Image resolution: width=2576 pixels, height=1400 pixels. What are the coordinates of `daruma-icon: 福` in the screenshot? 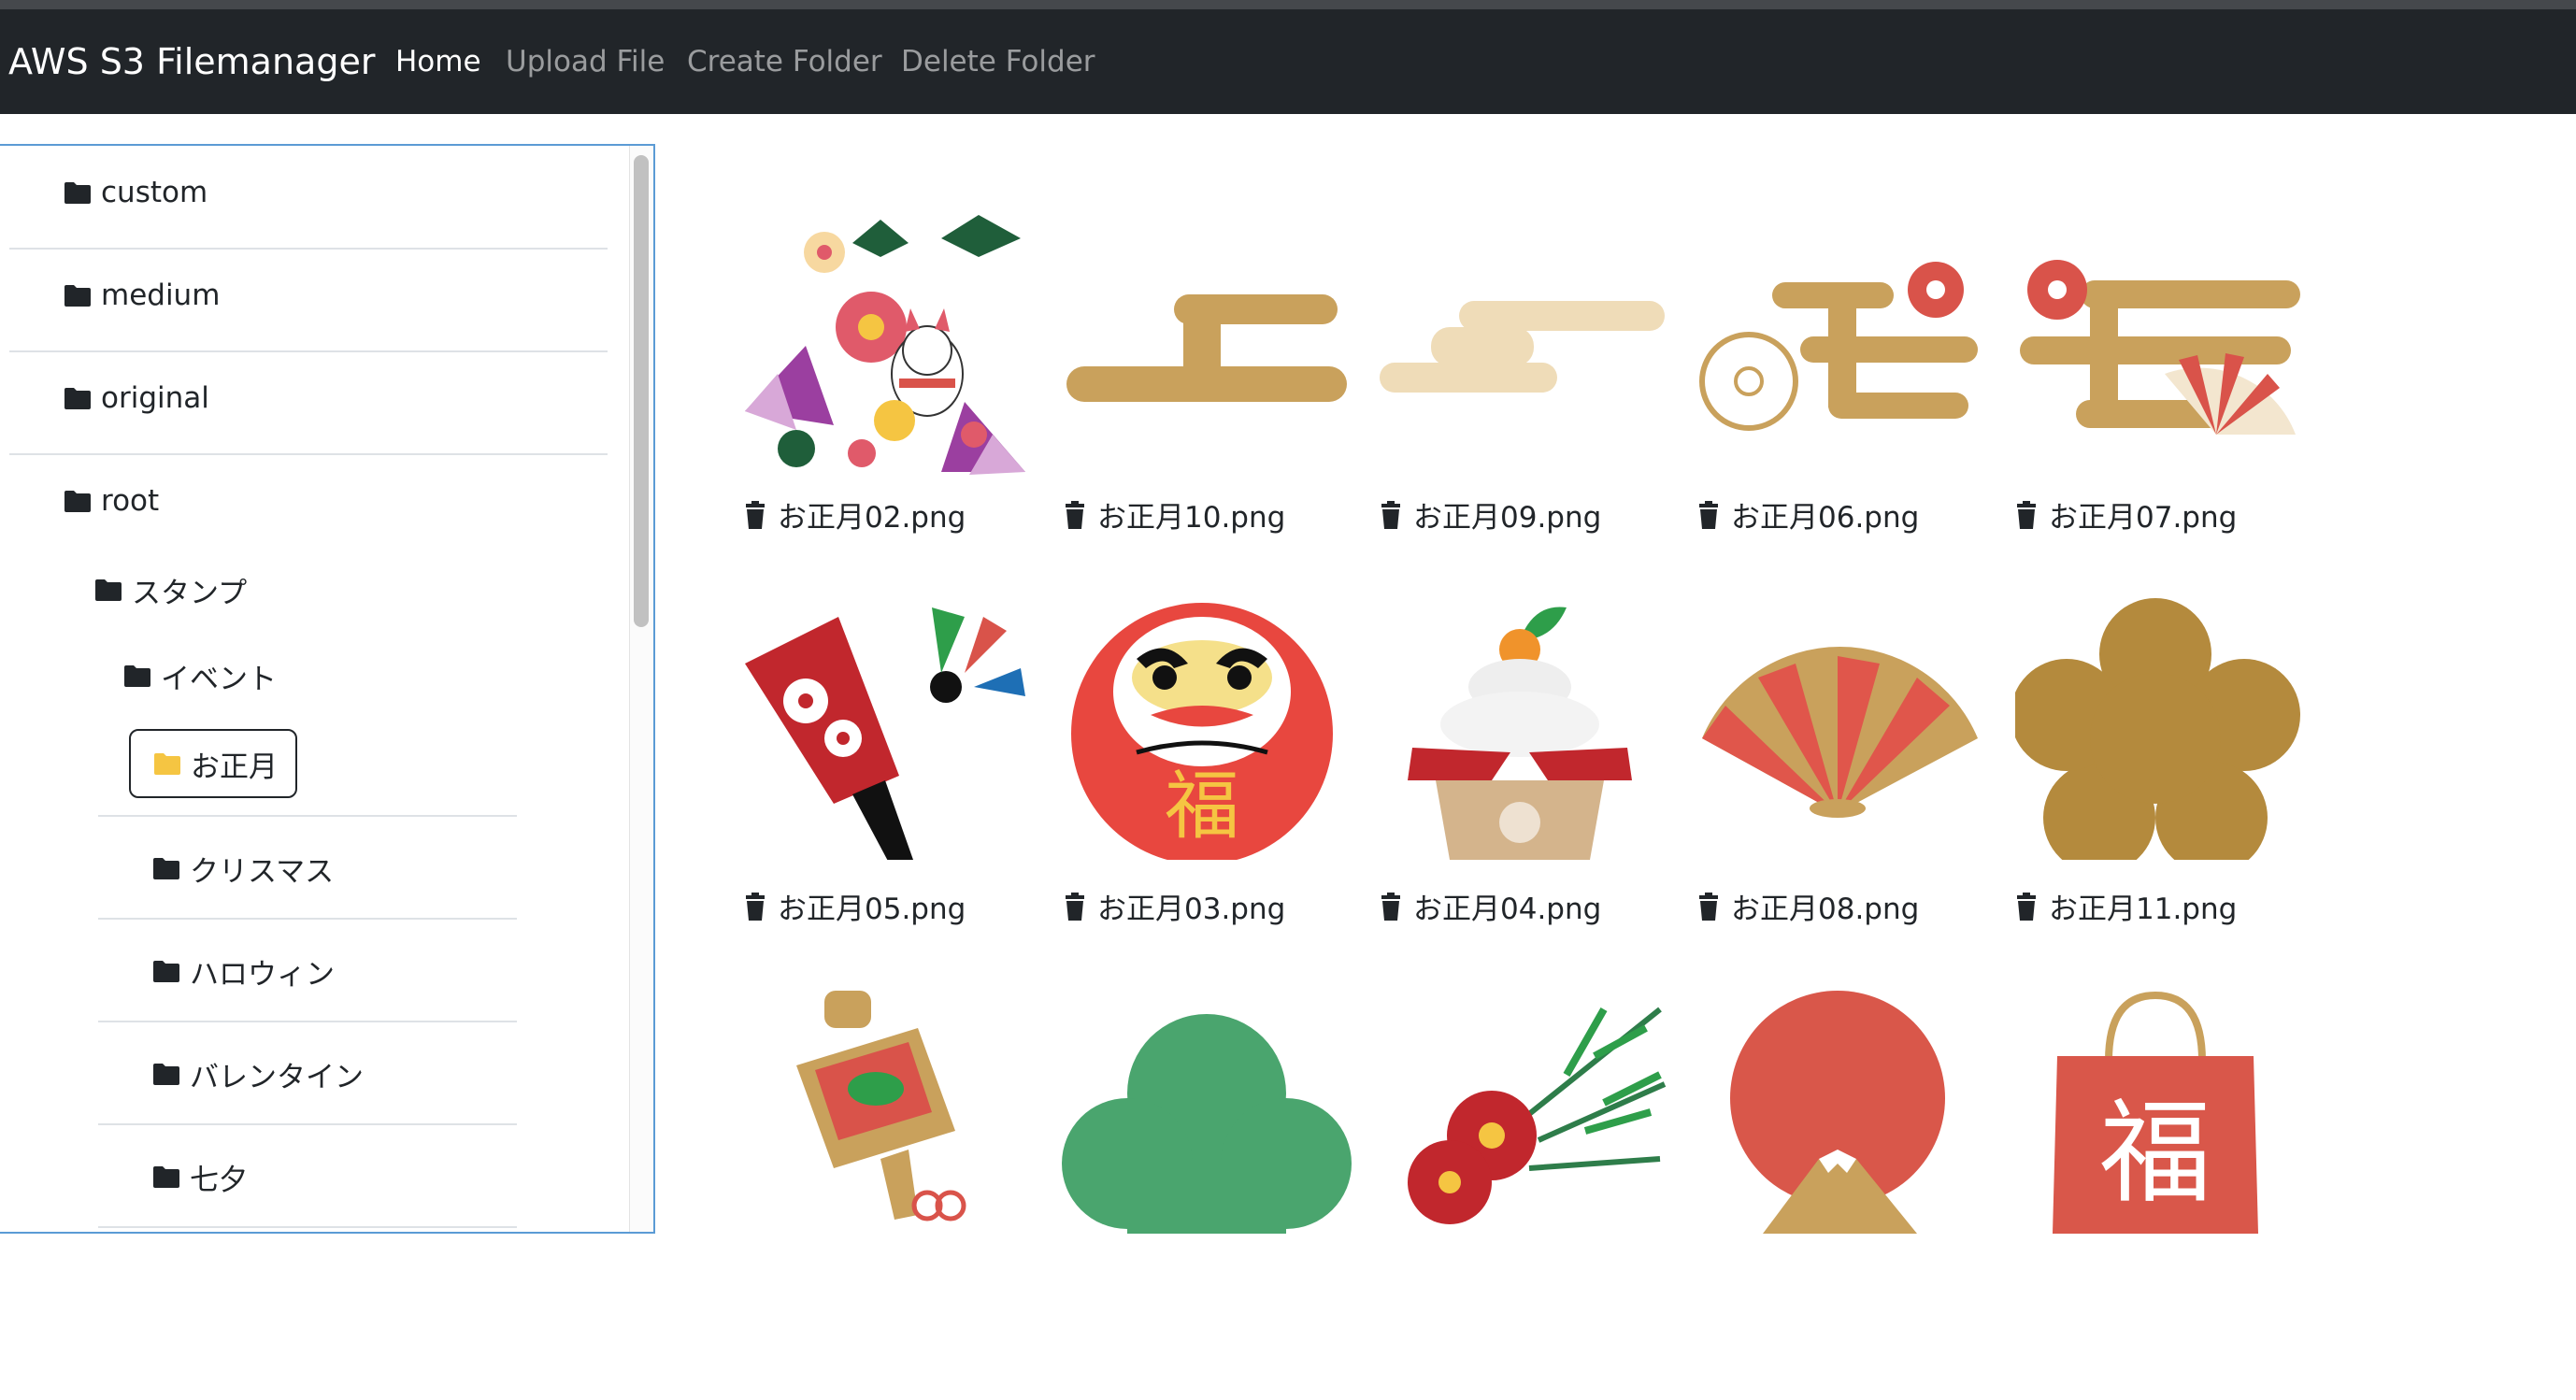 It's located at (1202, 731).